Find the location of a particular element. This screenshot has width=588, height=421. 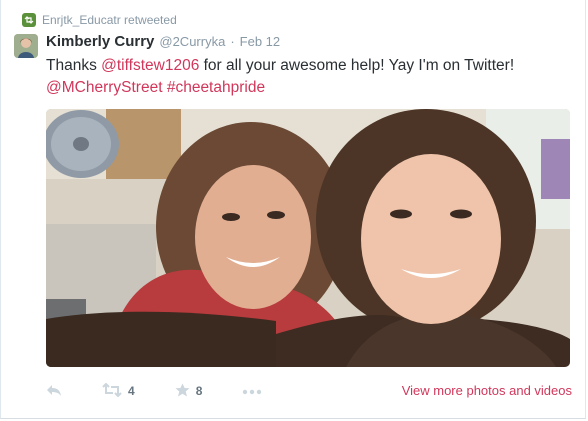

more-icon is located at coordinates (252, 391).